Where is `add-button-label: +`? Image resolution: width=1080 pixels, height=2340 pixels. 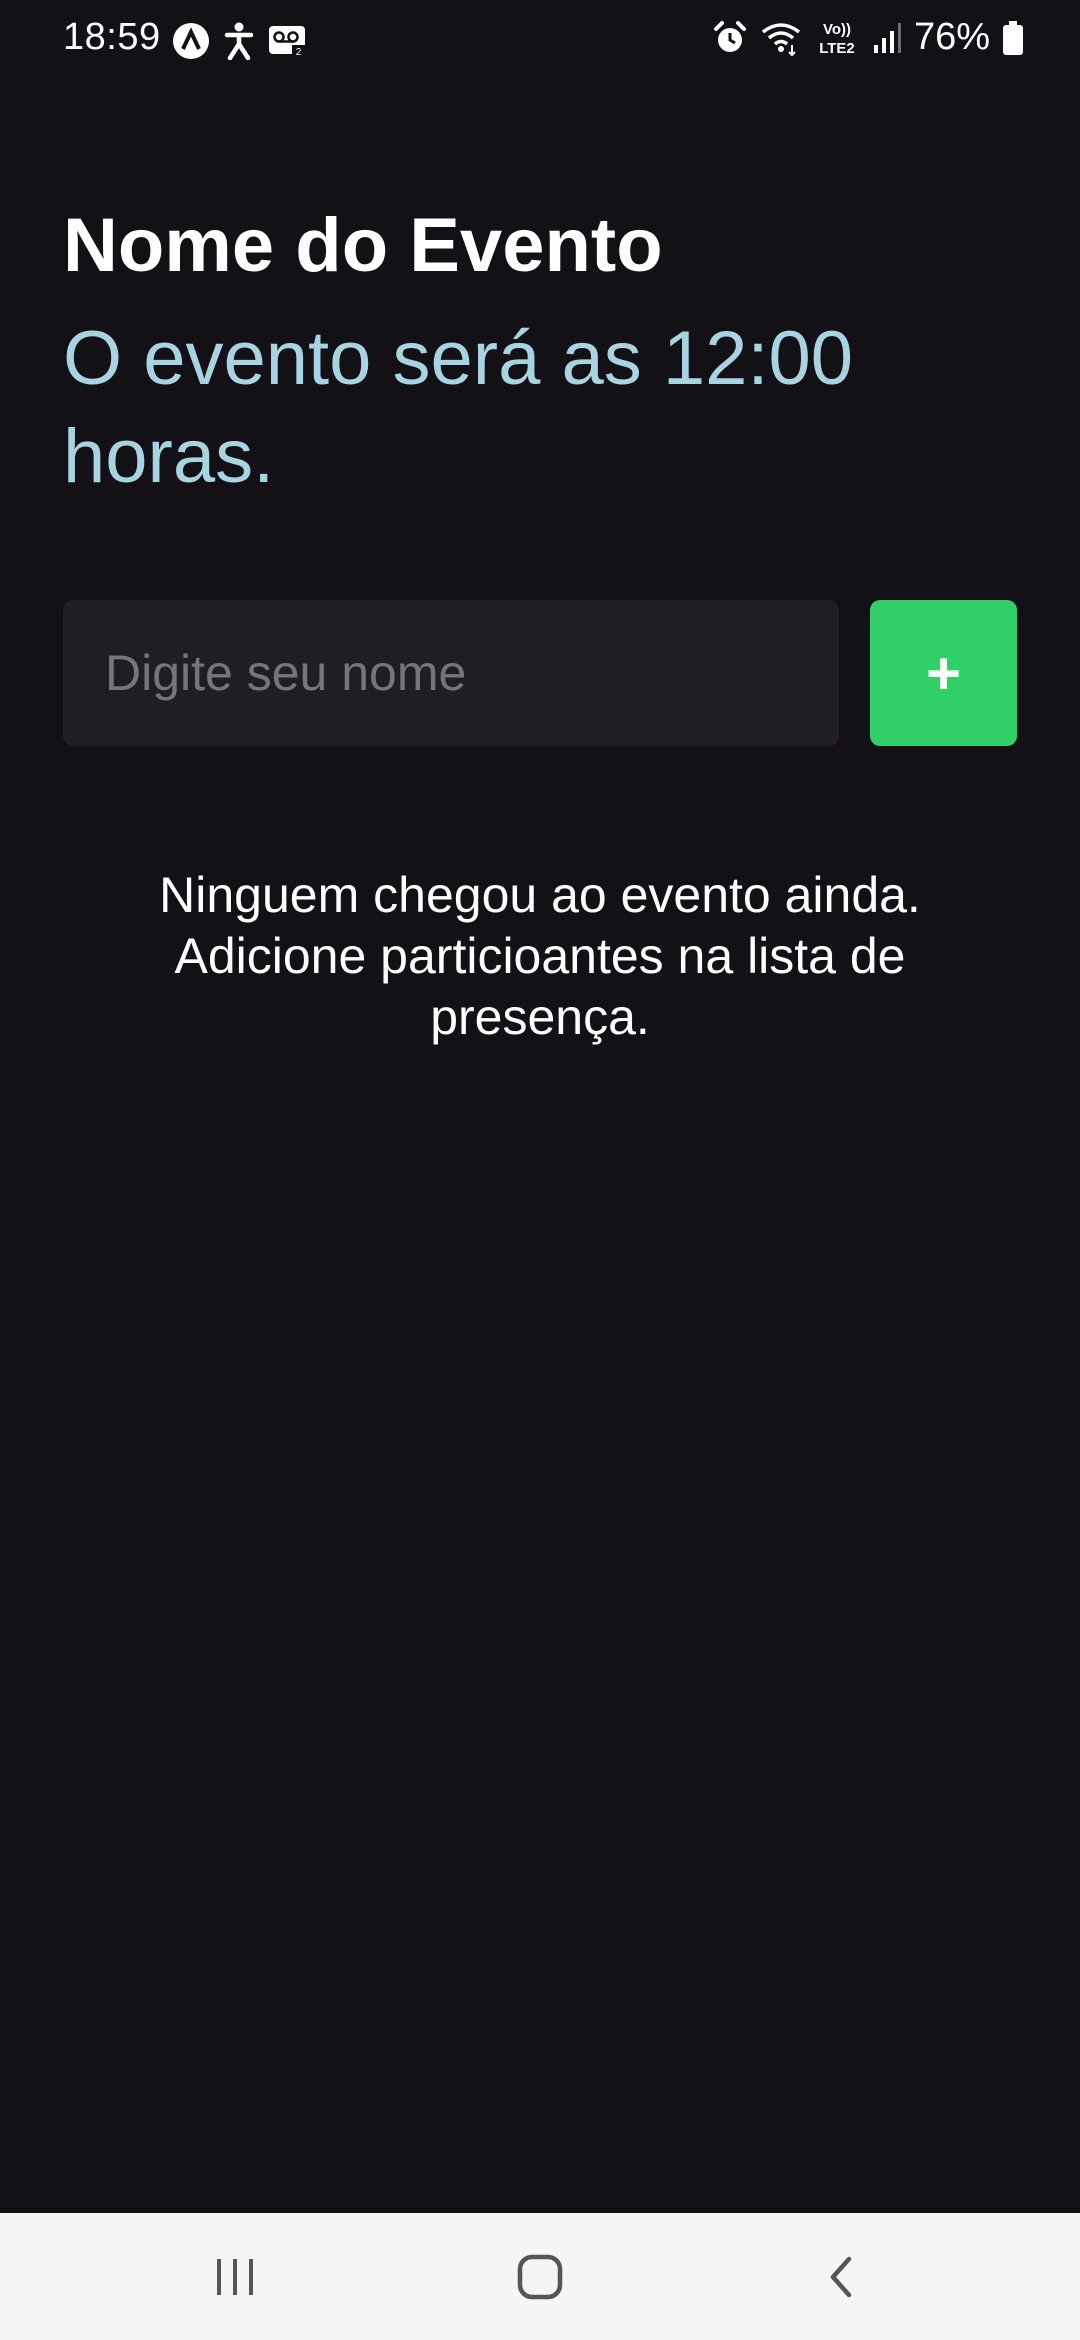
add-button-label: + is located at coordinates (943, 673).